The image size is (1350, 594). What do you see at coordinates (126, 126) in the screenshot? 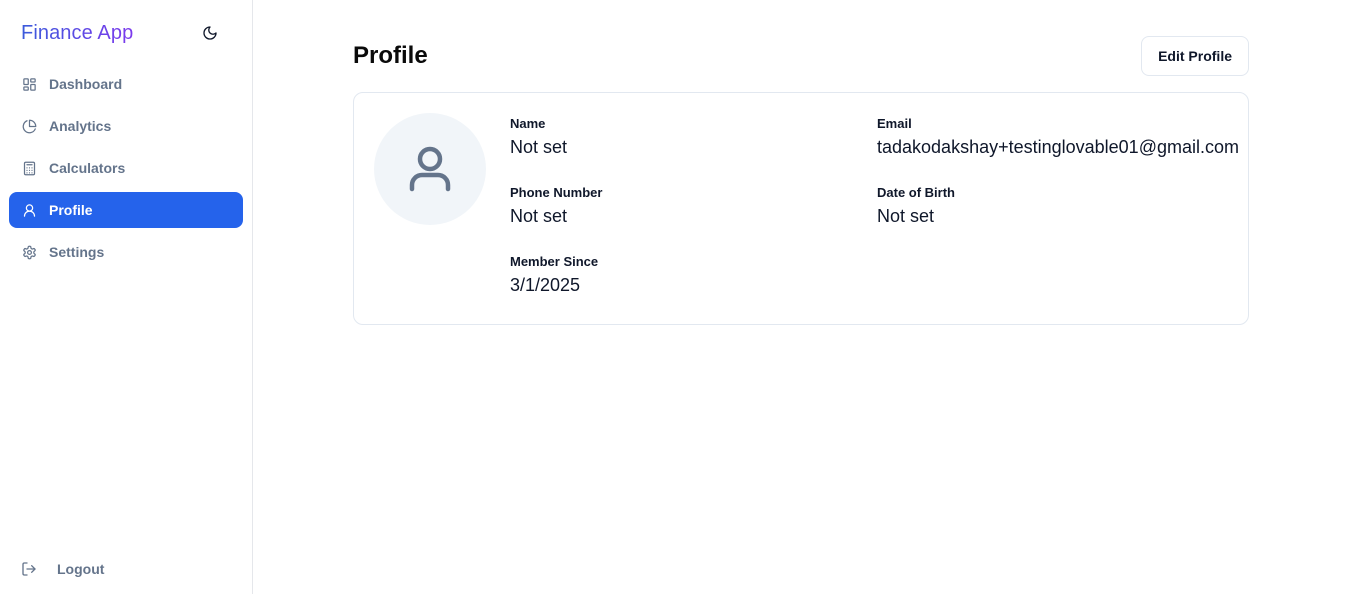
I see `sidebar-item-analytics: Analytics` at bounding box center [126, 126].